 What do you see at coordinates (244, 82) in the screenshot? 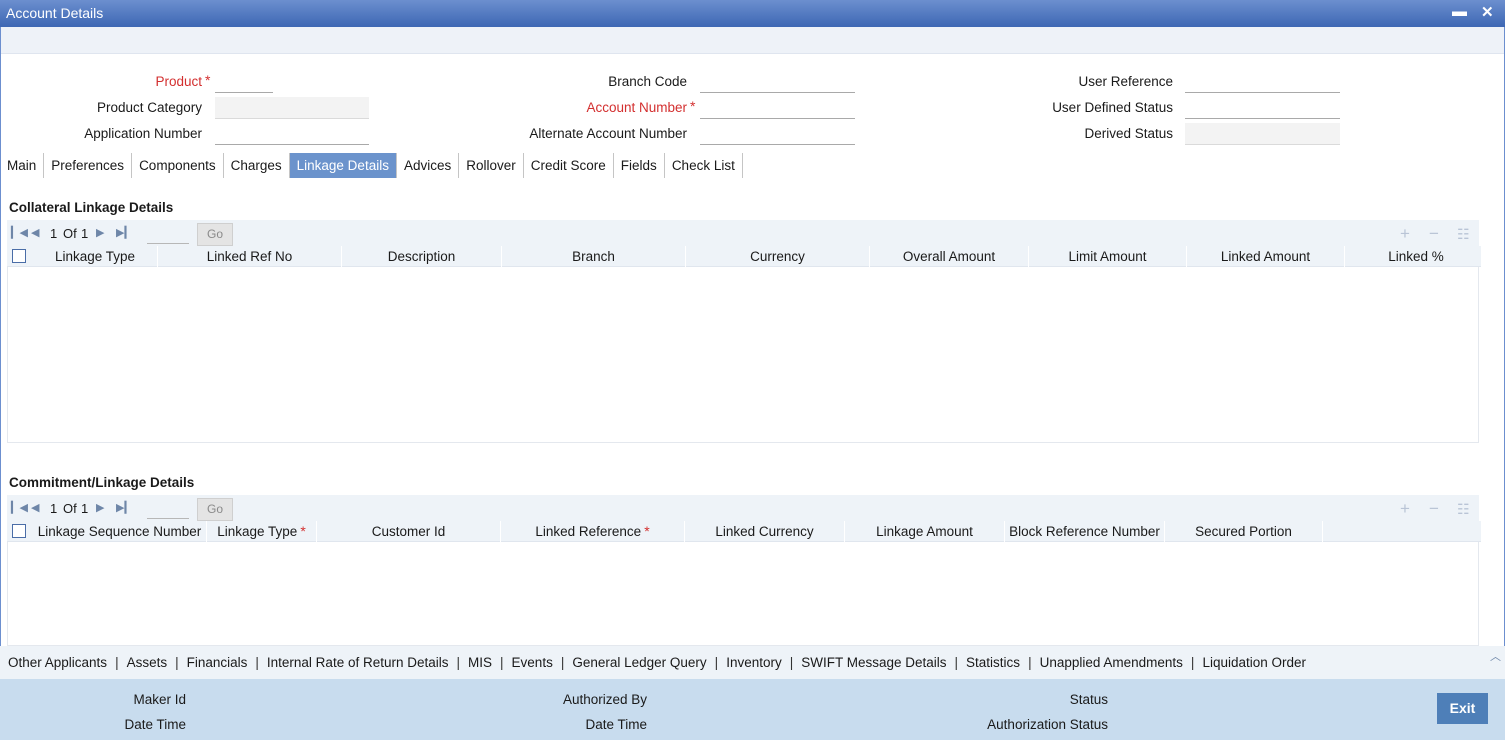
I see `product-field` at bounding box center [244, 82].